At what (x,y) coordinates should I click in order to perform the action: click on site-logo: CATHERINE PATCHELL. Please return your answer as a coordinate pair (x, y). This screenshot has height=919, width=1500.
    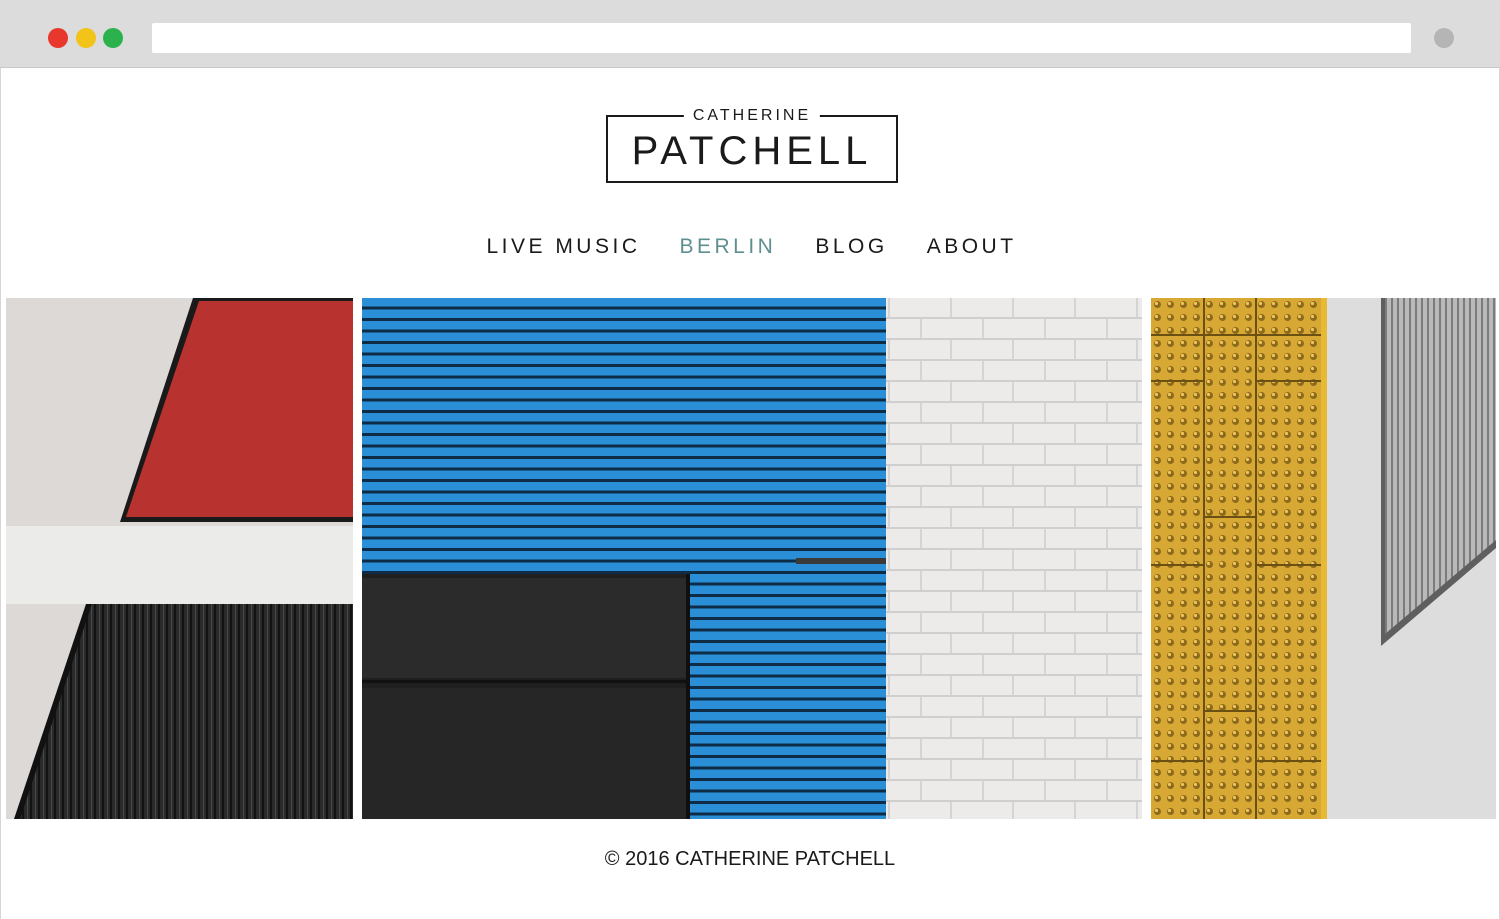
    Looking at the image, I should click on (752, 144).